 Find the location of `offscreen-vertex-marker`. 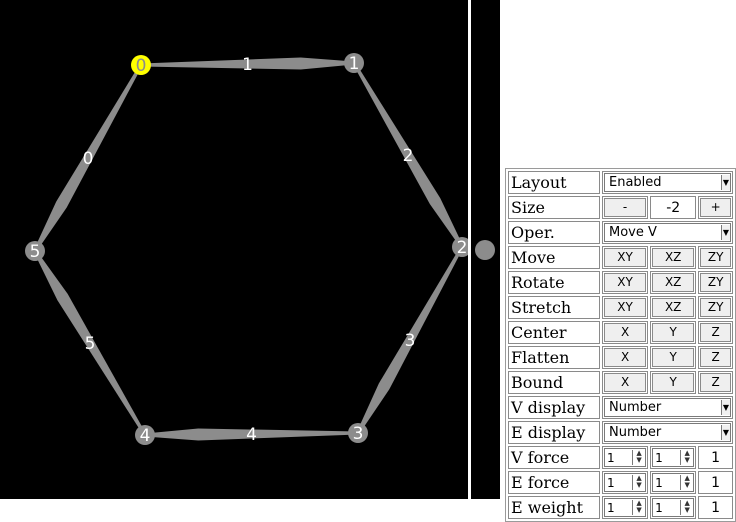

offscreen-vertex-marker is located at coordinates (485, 250).